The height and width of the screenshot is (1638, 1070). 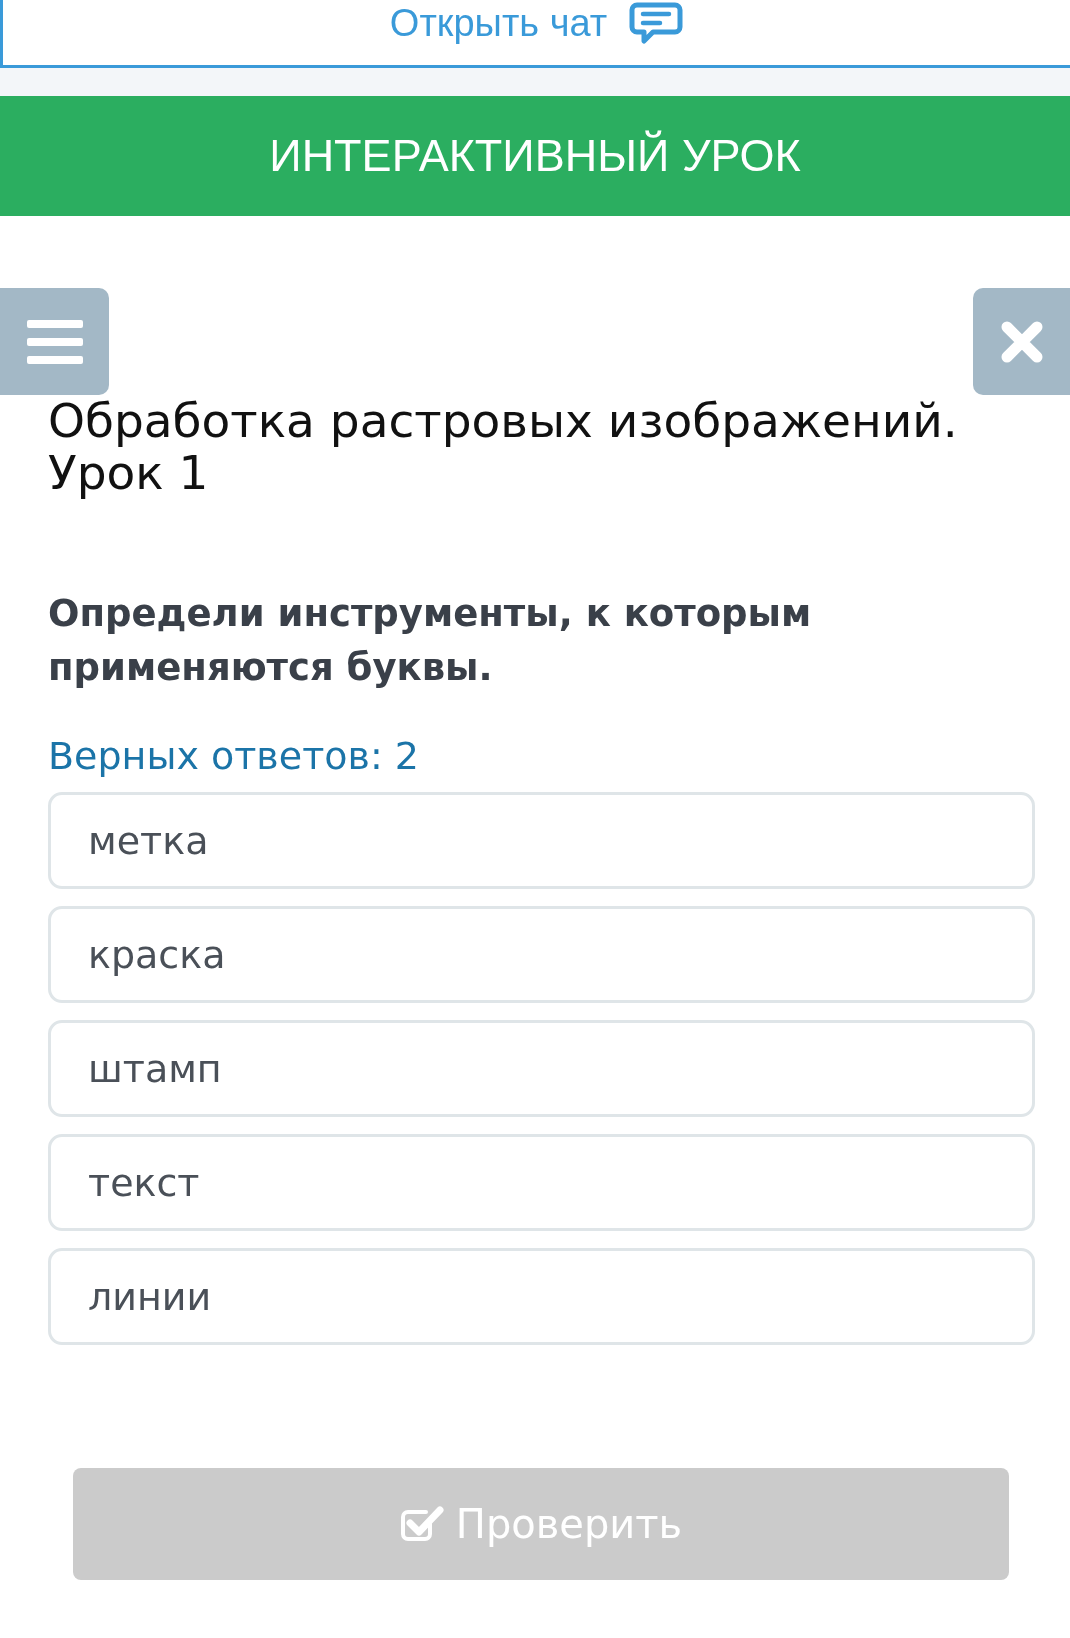 I want to click on question-prompt: Определи инструменты, к которым применяются буквы., so click(x=430, y=641).